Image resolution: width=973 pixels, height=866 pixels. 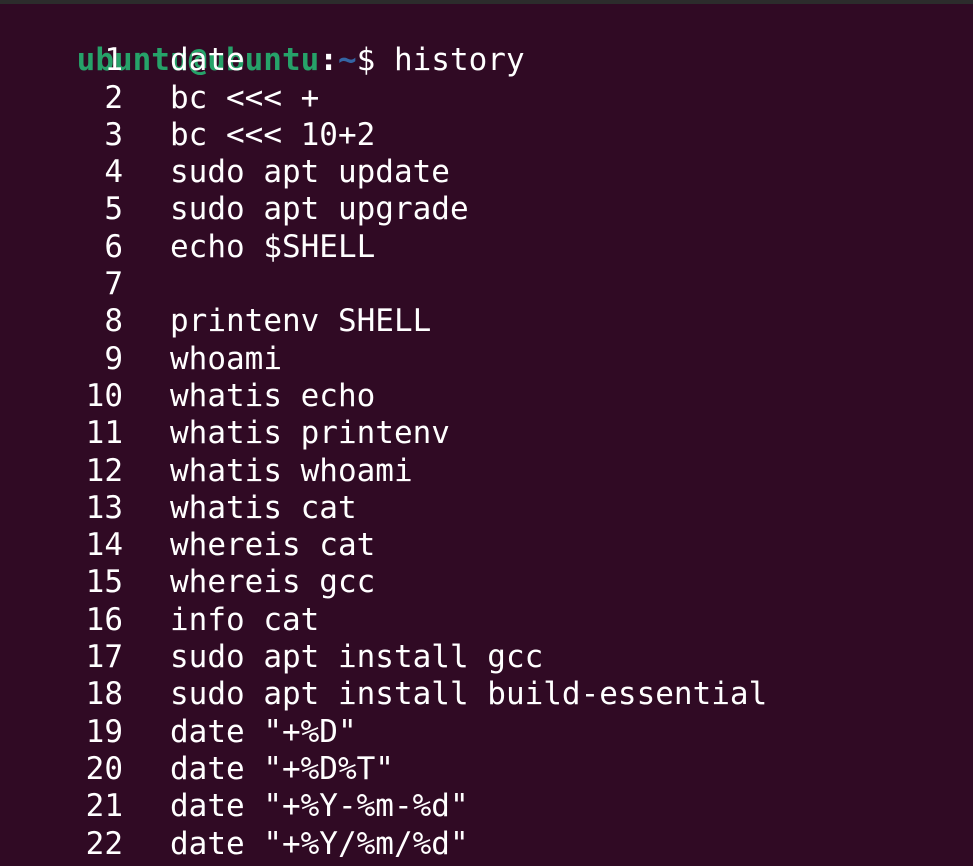 I want to click on history-entry-number: 22, so click(x=104, y=843).